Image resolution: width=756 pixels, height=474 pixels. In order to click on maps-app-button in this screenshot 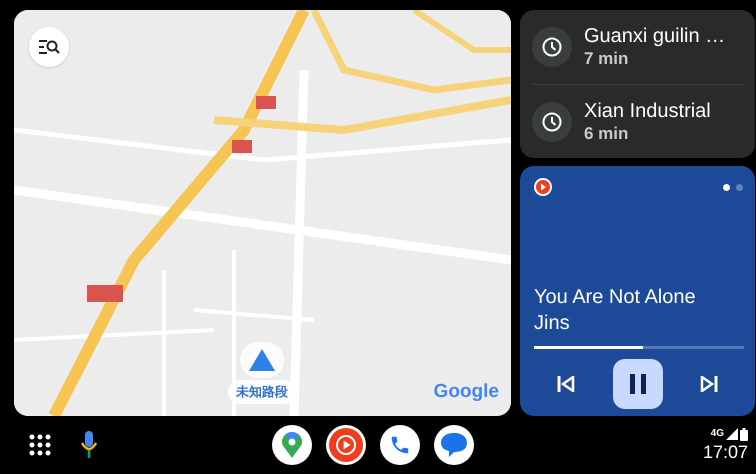, I will do `click(292, 445)`.